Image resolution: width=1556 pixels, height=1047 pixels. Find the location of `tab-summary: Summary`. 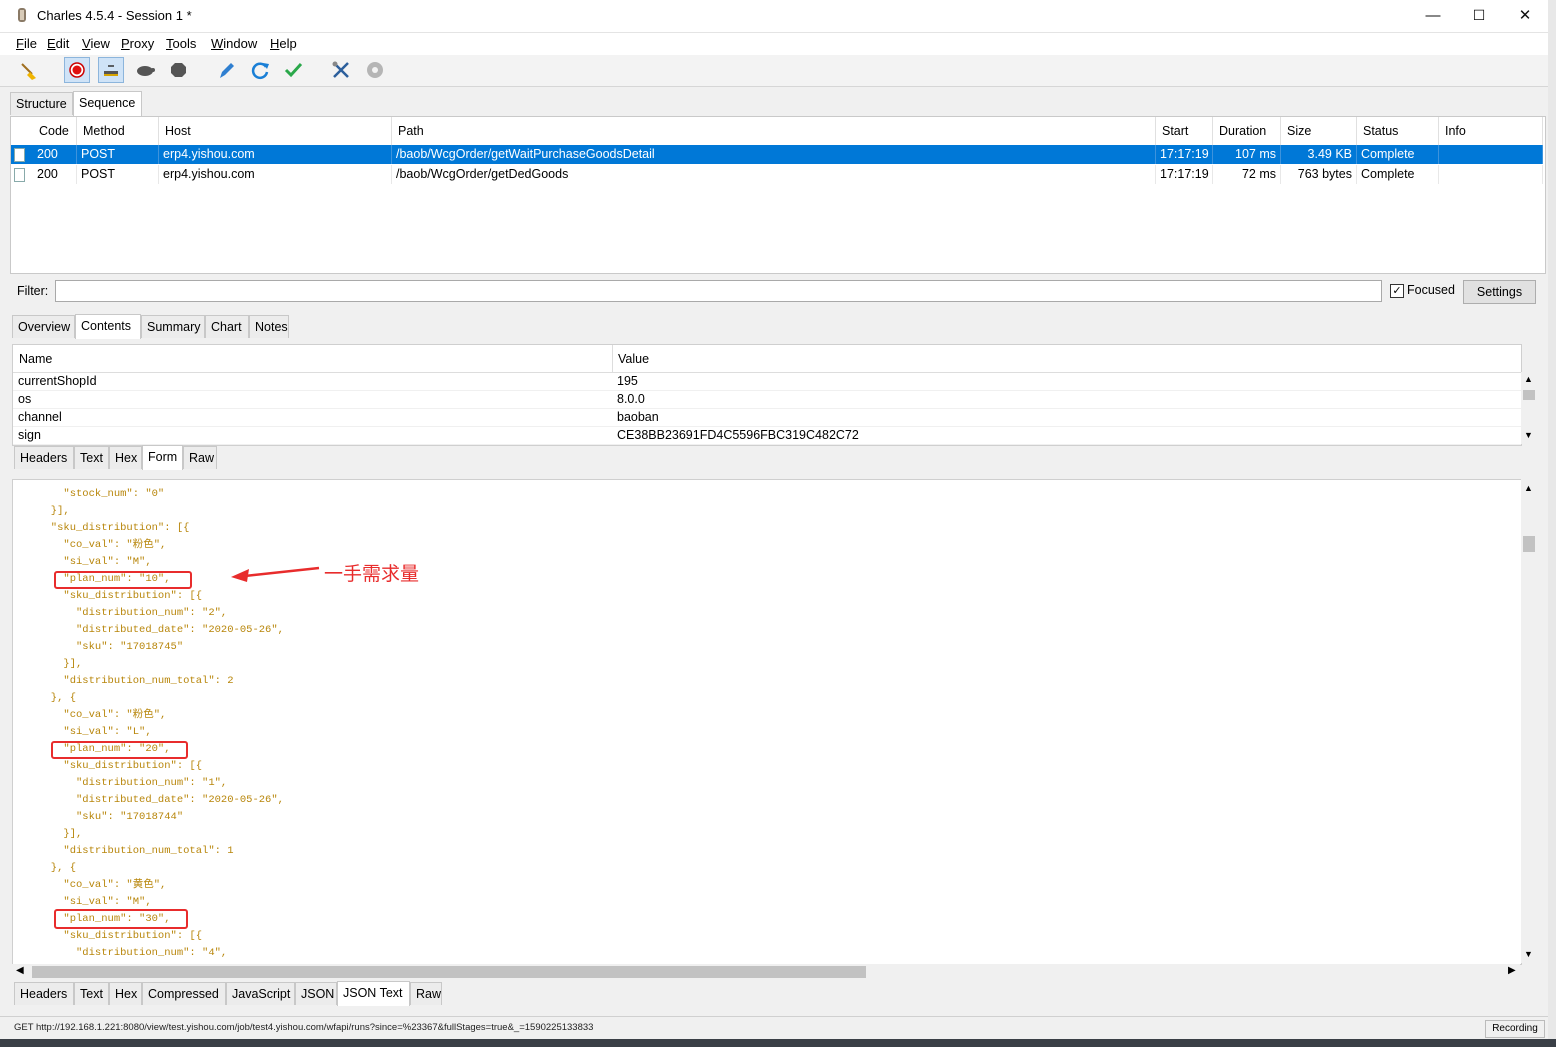

tab-summary: Summary is located at coordinates (173, 326).